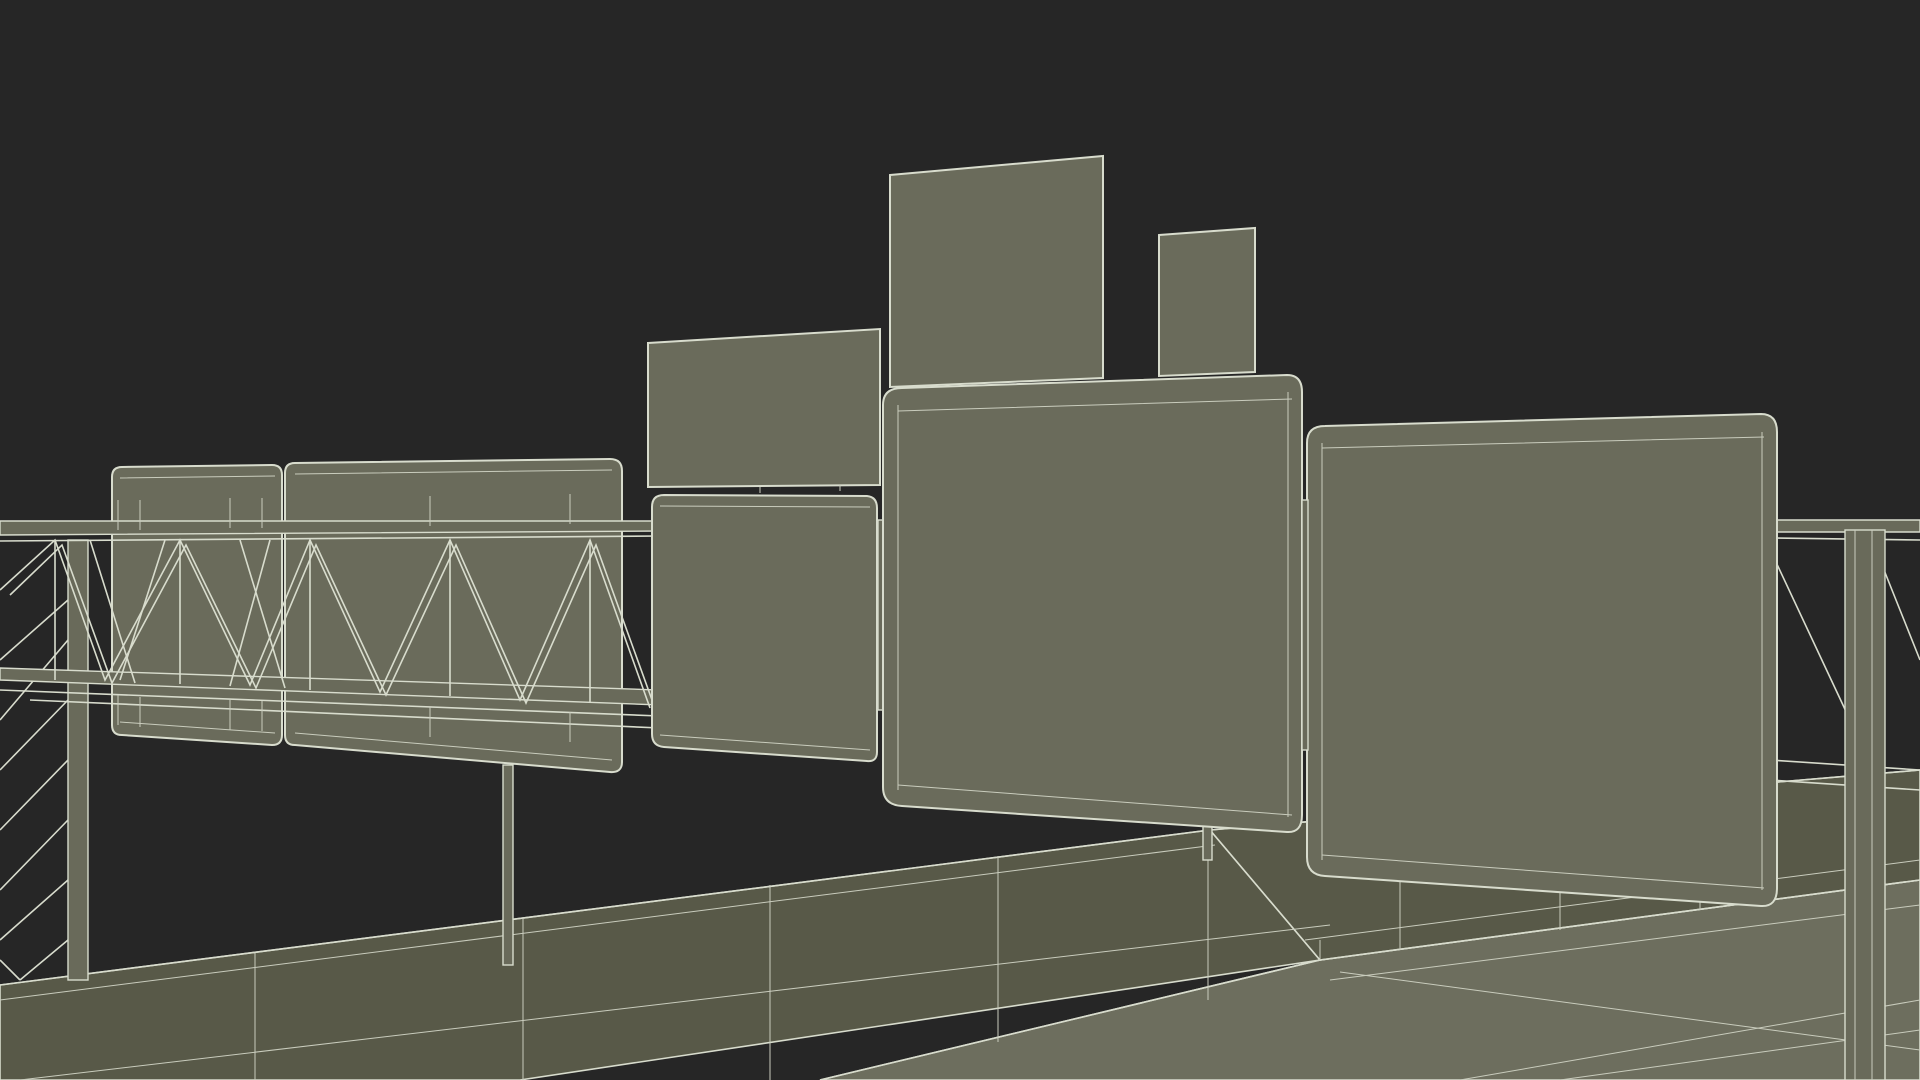 This screenshot has height=1080, width=1920. What do you see at coordinates (764, 410) in the screenshot?
I see `top-sign-panel-left` at bounding box center [764, 410].